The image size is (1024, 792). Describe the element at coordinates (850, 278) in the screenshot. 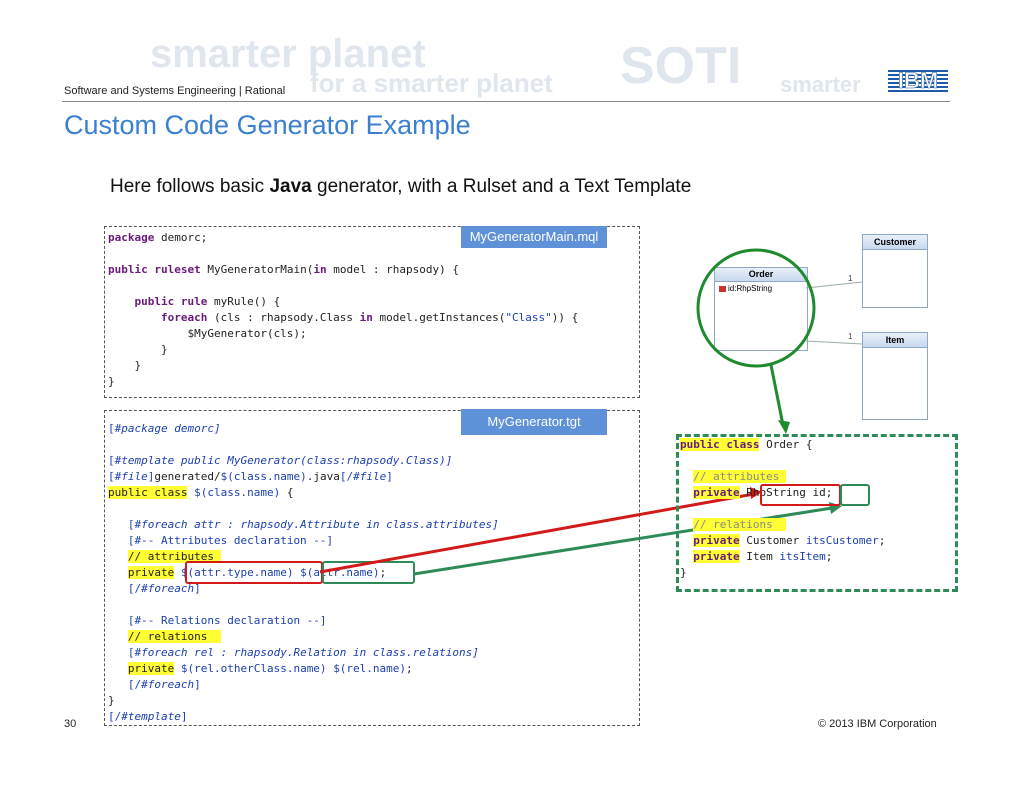

I see `multiplicity-customer: 1` at that location.